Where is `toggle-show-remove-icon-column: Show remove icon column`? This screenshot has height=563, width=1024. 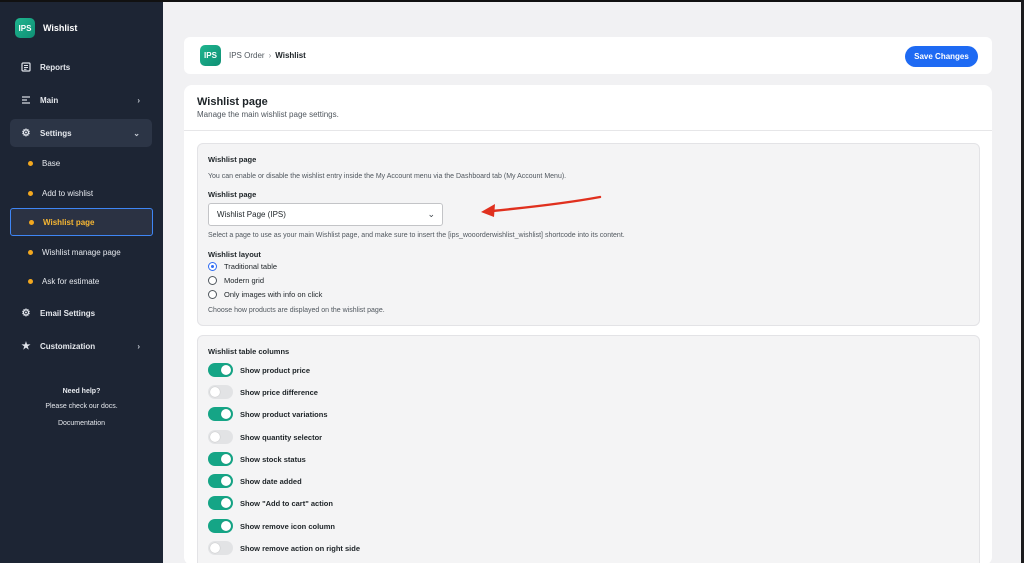 toggle-show-remove-icon-column: Show remove icon column is located at coordinates (271, 526).